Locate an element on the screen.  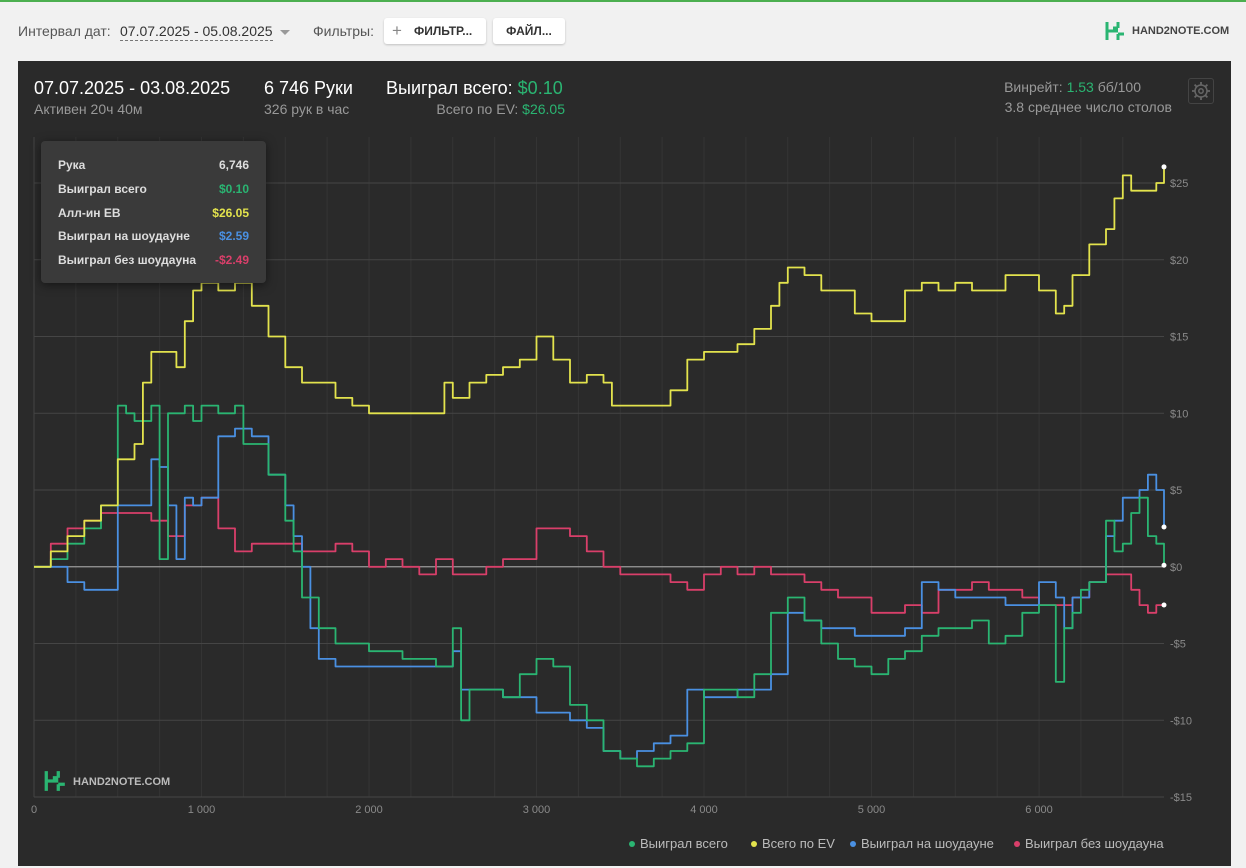
tooltip-label: Алл-ин EВ is located at coordinates (89, 213).